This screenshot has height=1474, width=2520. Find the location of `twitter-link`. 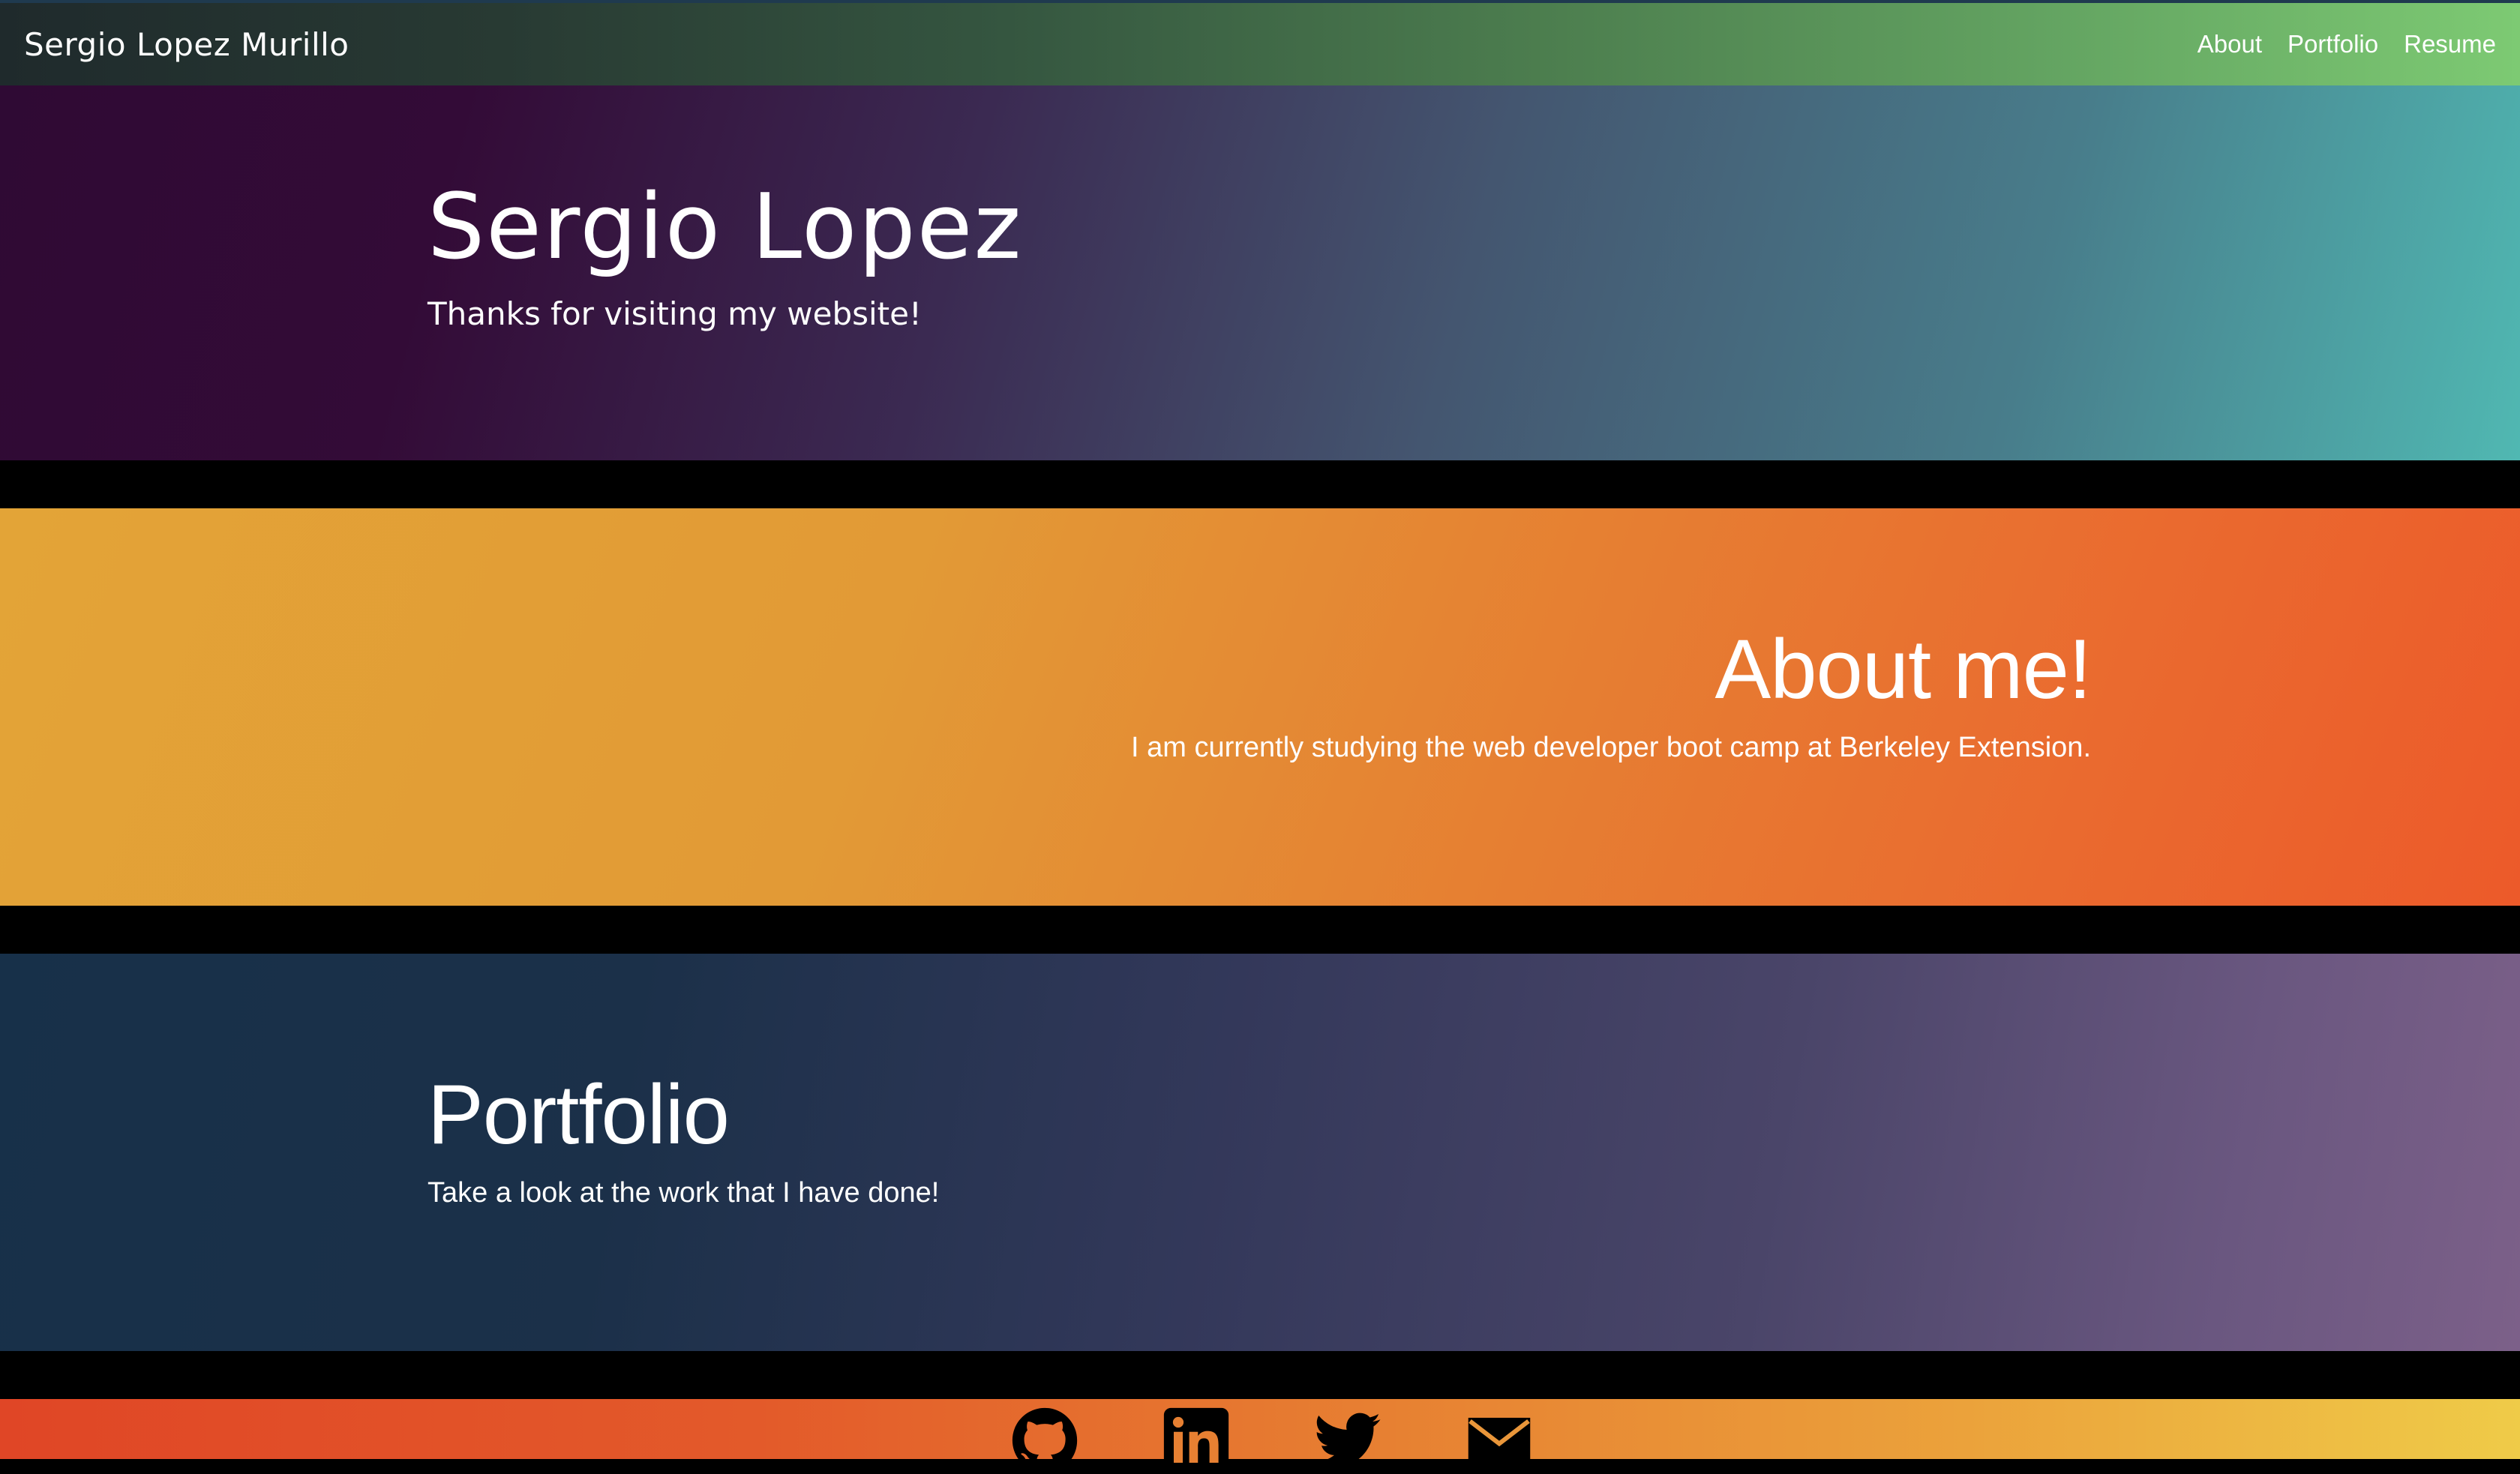

twitter-link is located at coordinates (1348, 1440).